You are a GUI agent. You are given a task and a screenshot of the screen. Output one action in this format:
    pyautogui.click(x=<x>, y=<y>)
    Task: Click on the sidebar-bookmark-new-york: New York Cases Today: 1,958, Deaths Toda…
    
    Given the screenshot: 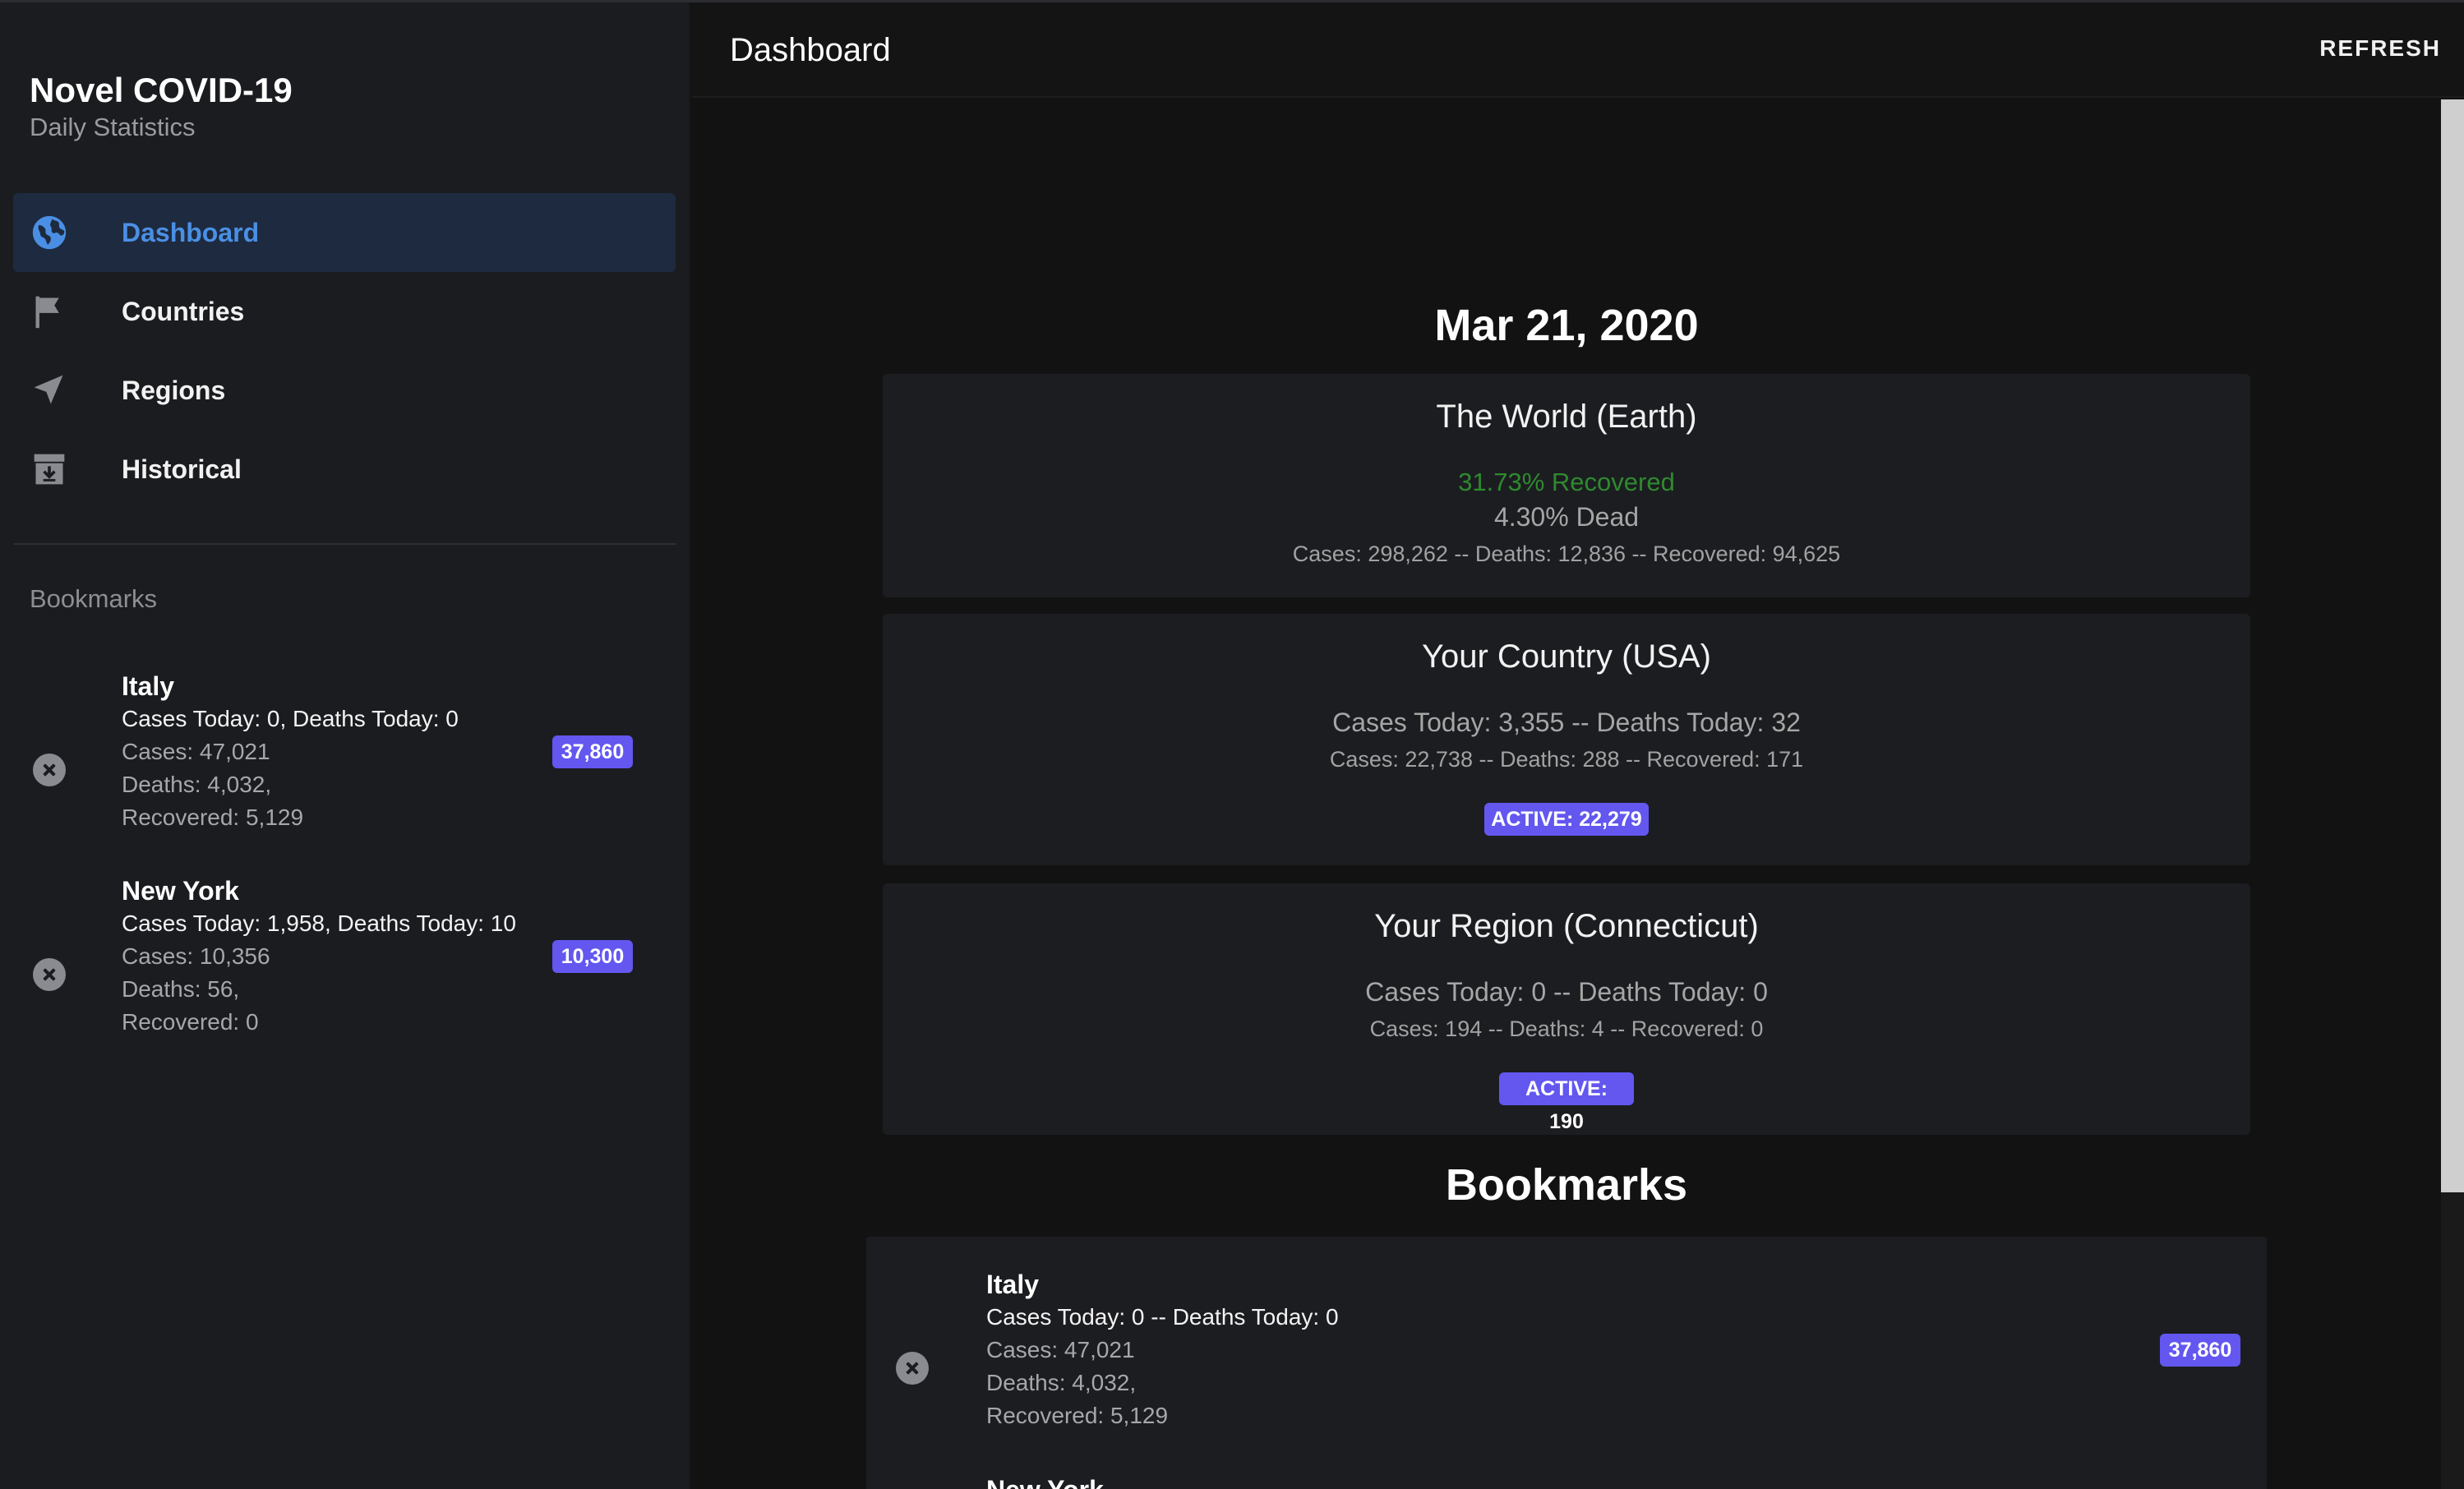 What is the action you would take?
    pyautogui.click(x=345, y=964)
    